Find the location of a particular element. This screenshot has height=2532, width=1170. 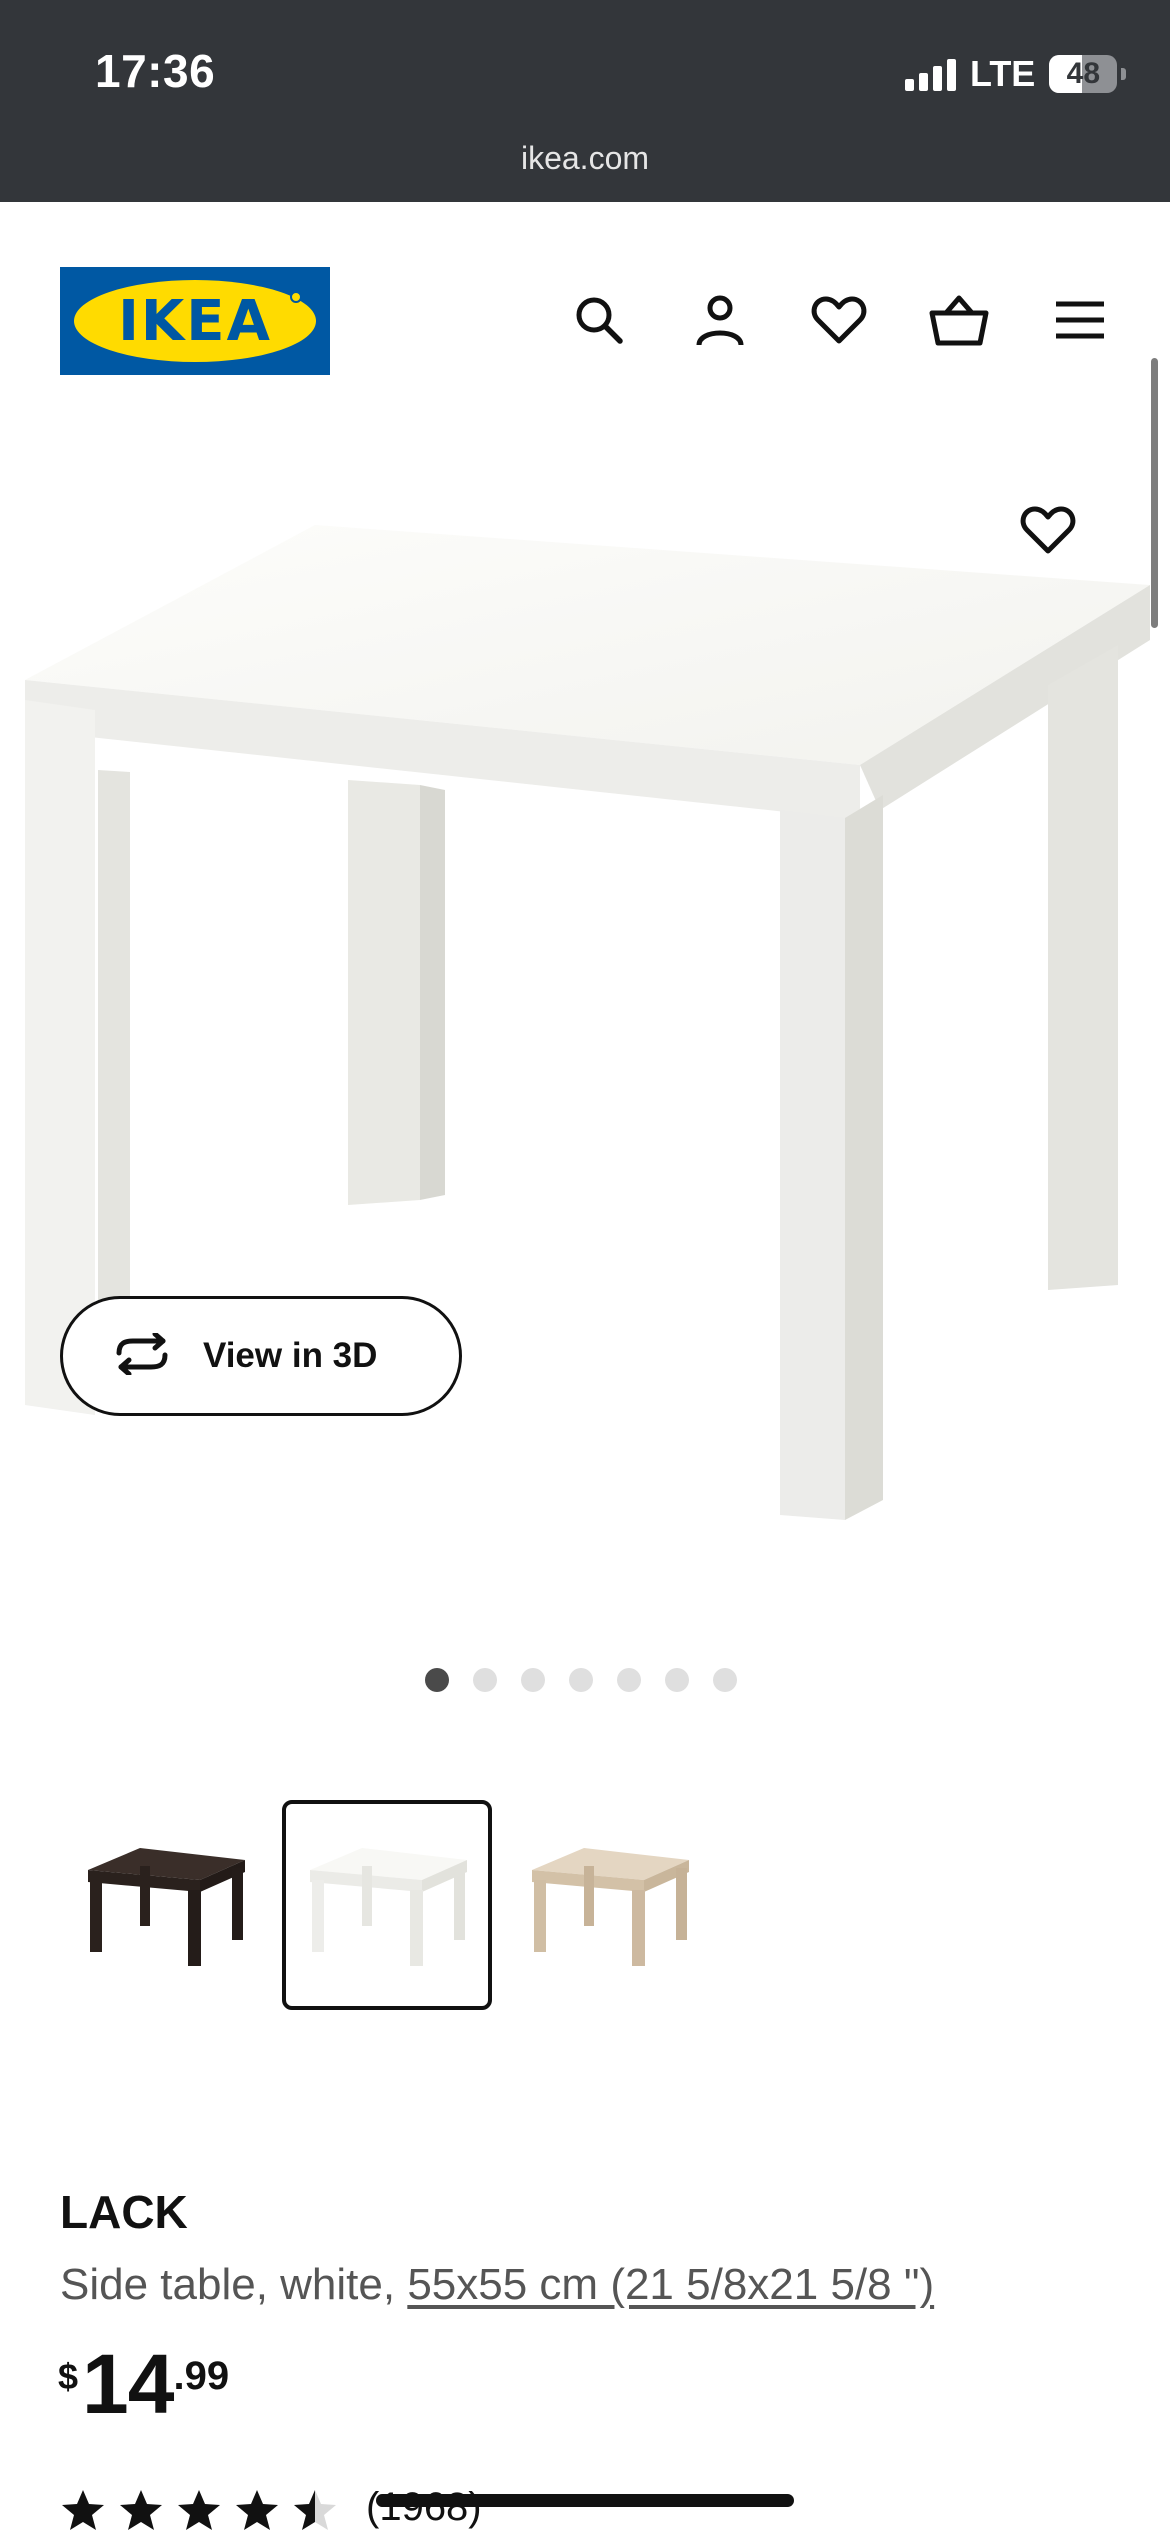

status-indicators: LTE 48 is located at coordinates (1016, 74).